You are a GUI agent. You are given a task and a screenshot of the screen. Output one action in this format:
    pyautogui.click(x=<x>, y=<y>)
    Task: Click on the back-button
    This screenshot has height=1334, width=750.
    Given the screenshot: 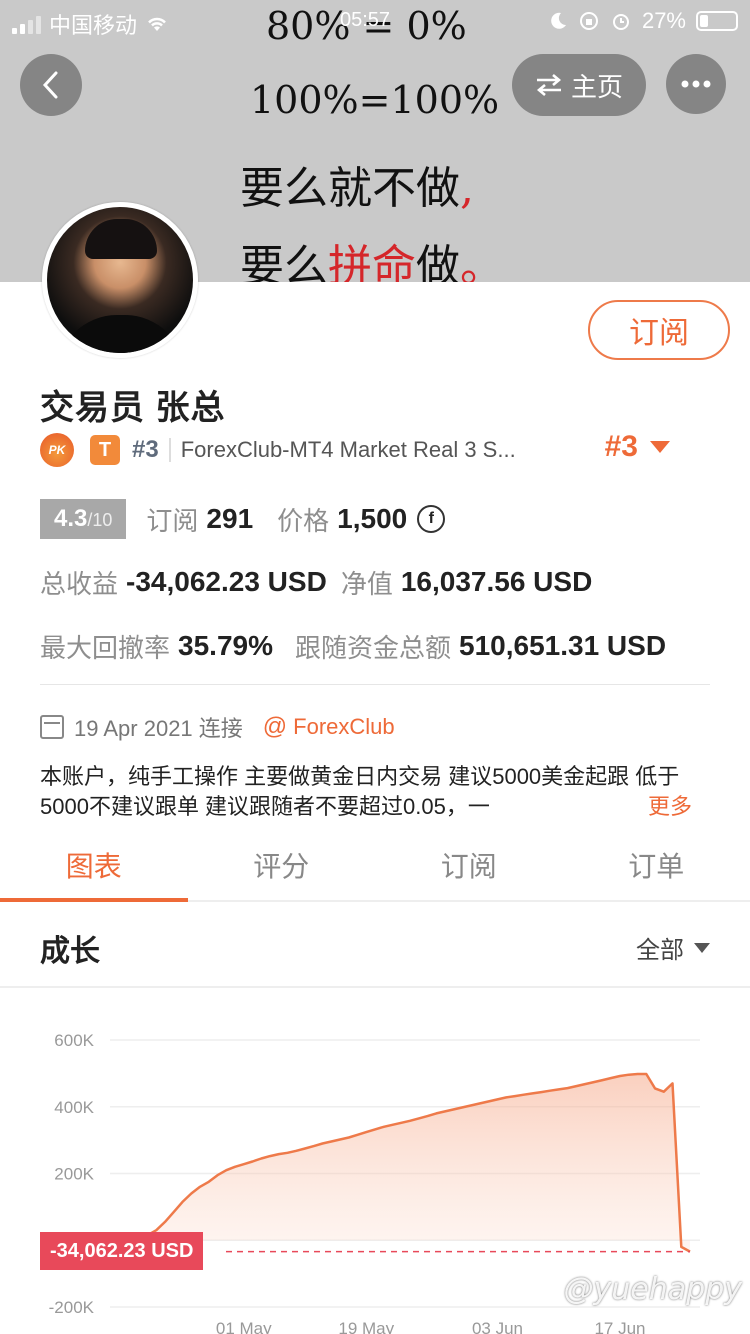 What is the action you would take?
    pyautogui.click(x=51, y=85)
    